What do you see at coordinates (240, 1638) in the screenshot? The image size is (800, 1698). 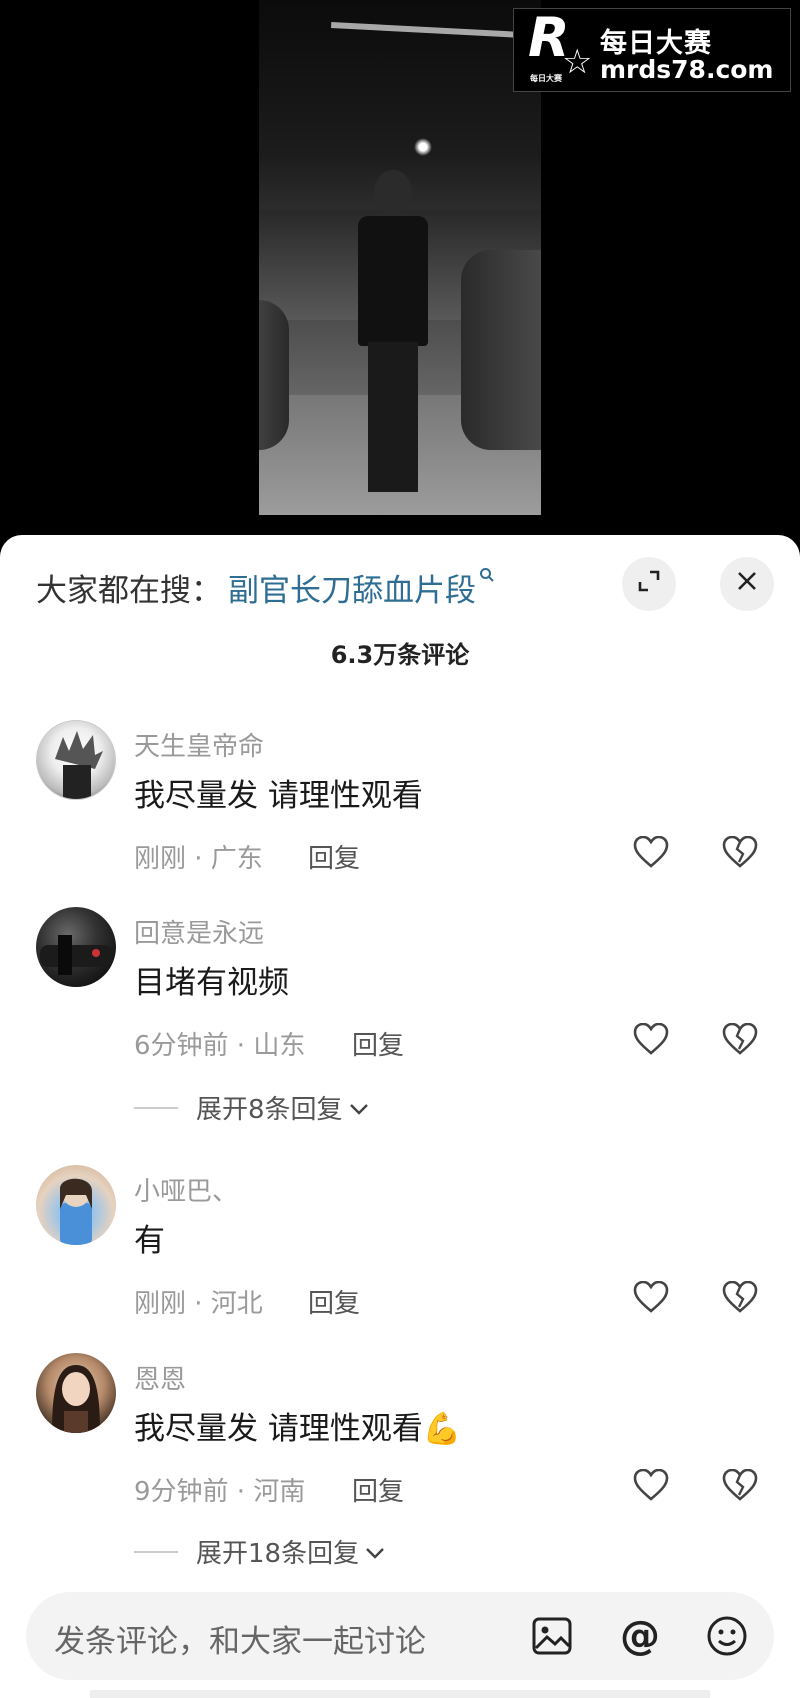 I see `comment-input: 发条评论，和大家一起讨论` at bounding box center [240, 1638].